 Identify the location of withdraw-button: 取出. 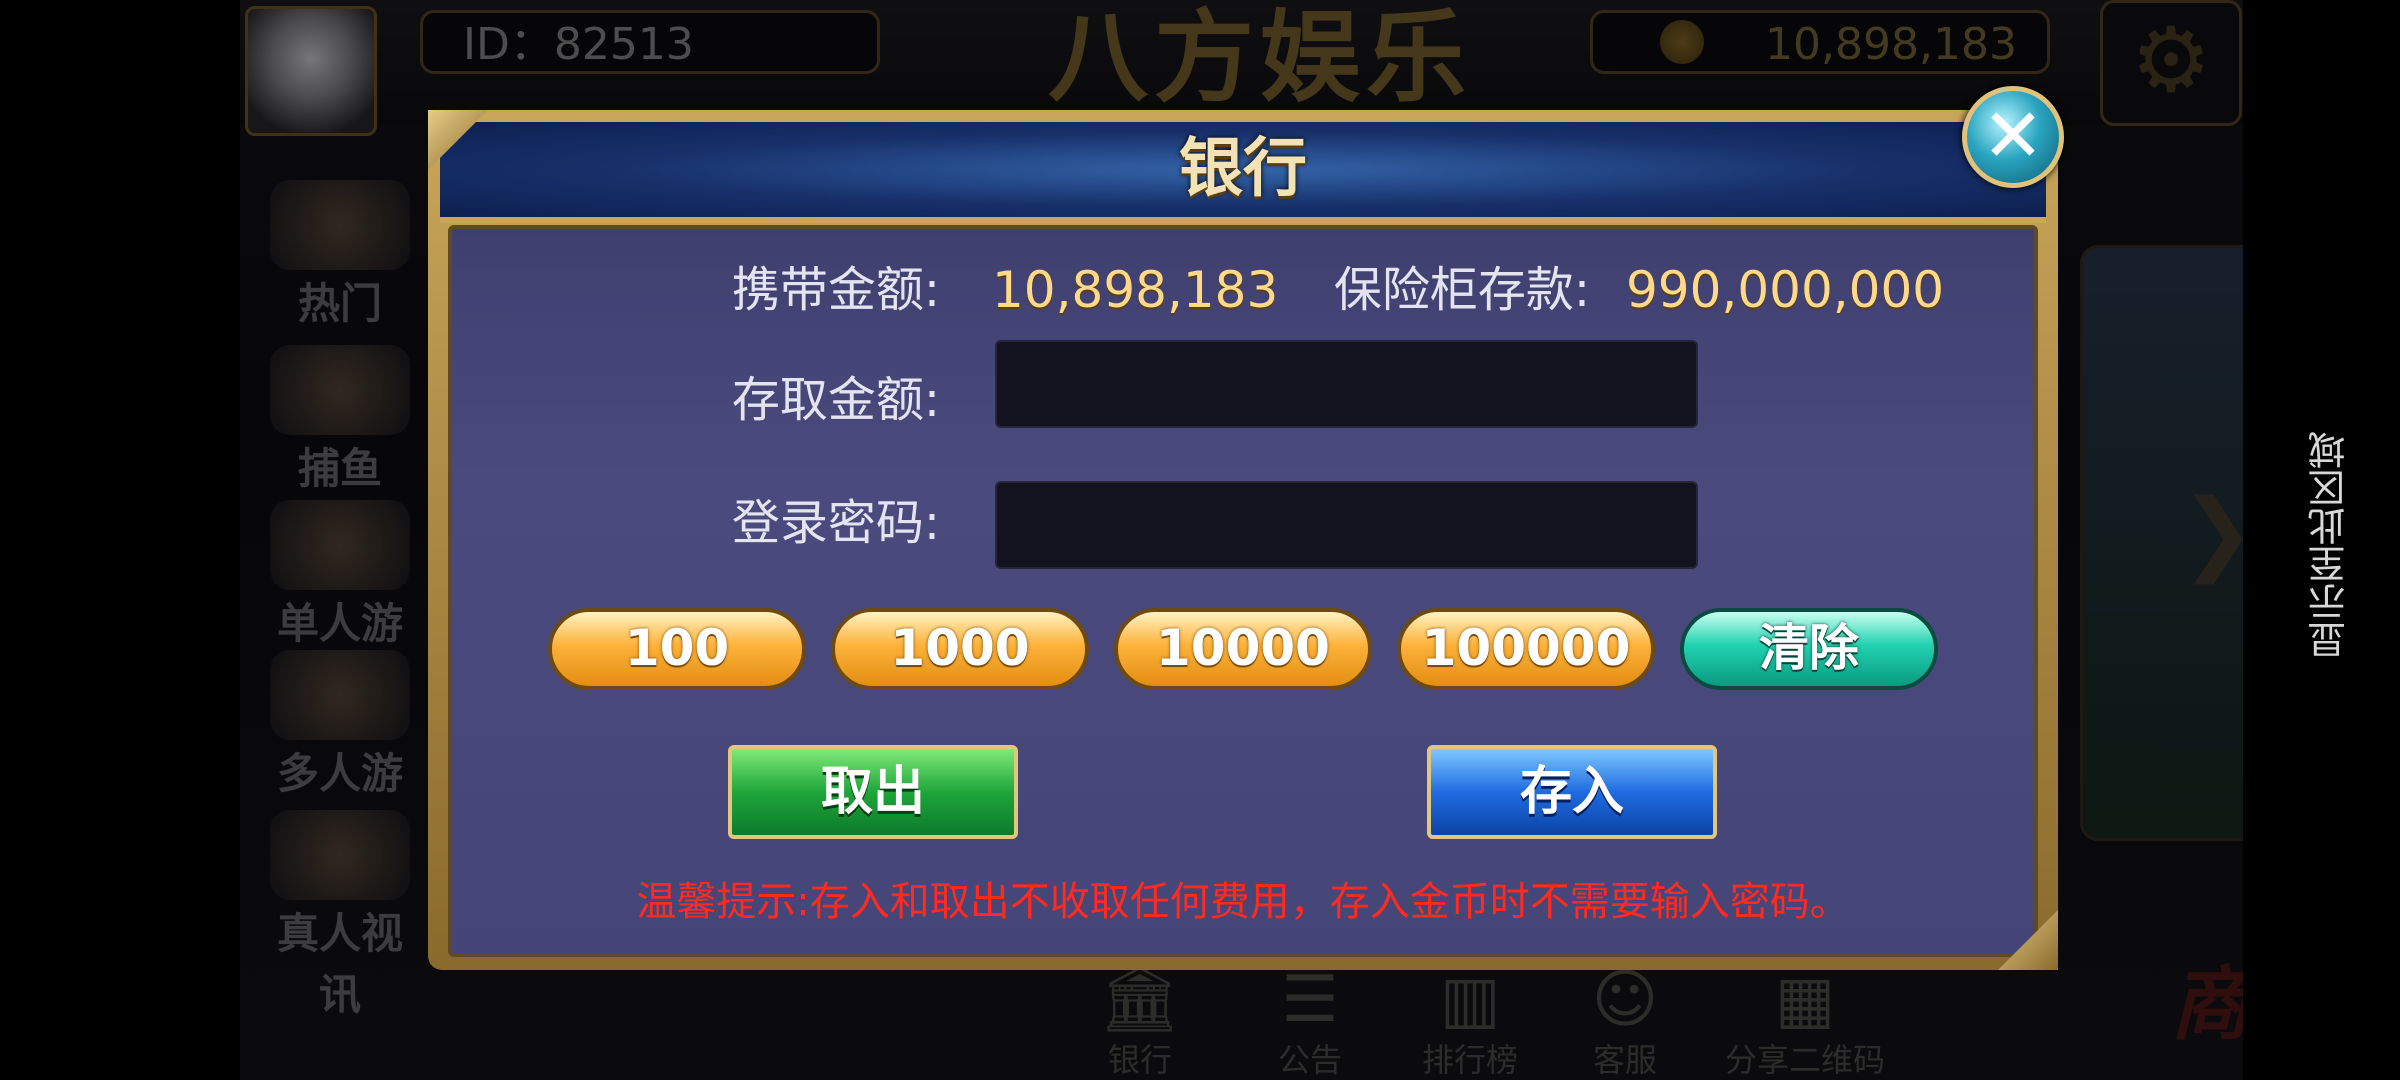
(873, 792).